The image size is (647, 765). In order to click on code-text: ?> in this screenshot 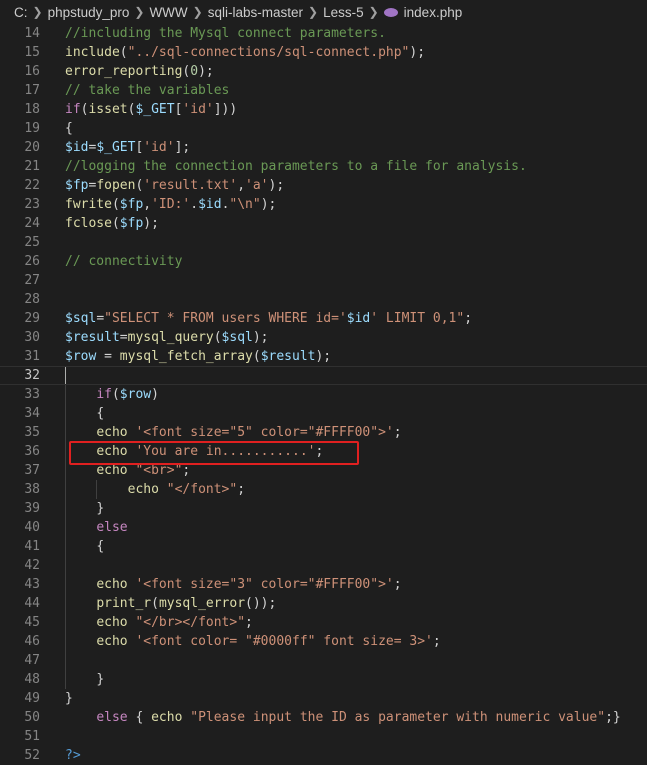, I will do `click(73, 755)`.